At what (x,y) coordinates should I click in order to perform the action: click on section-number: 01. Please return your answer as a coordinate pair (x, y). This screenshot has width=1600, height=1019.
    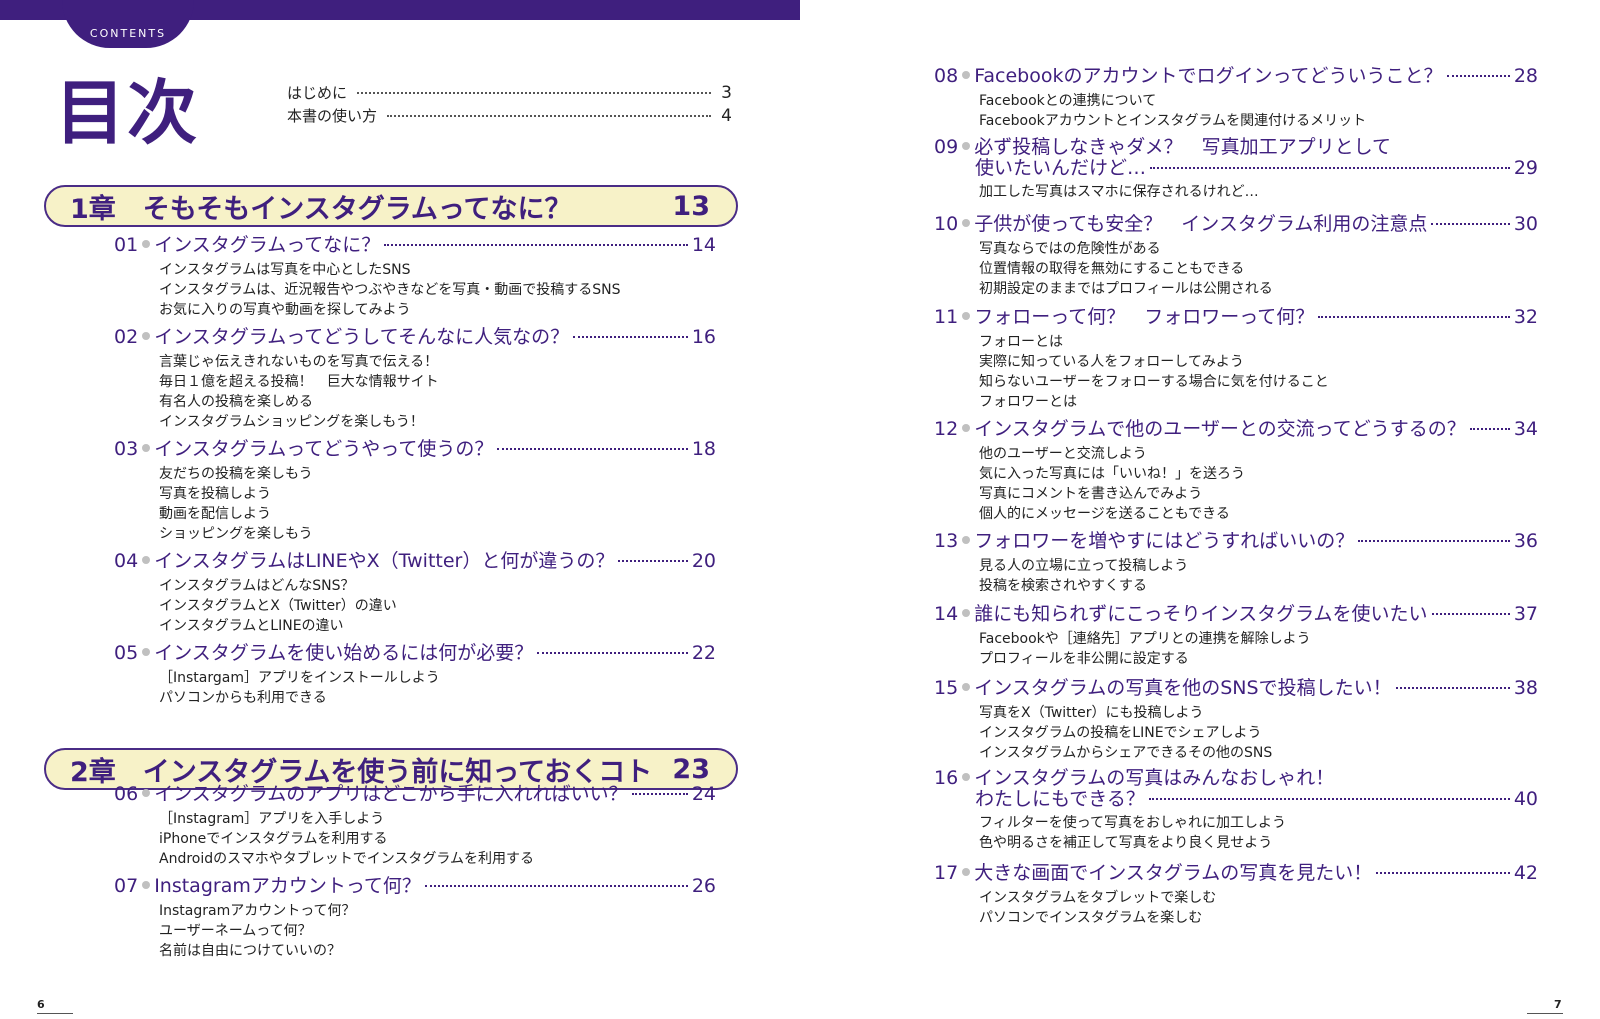
    Looking at the image, I should click on (126, 245).